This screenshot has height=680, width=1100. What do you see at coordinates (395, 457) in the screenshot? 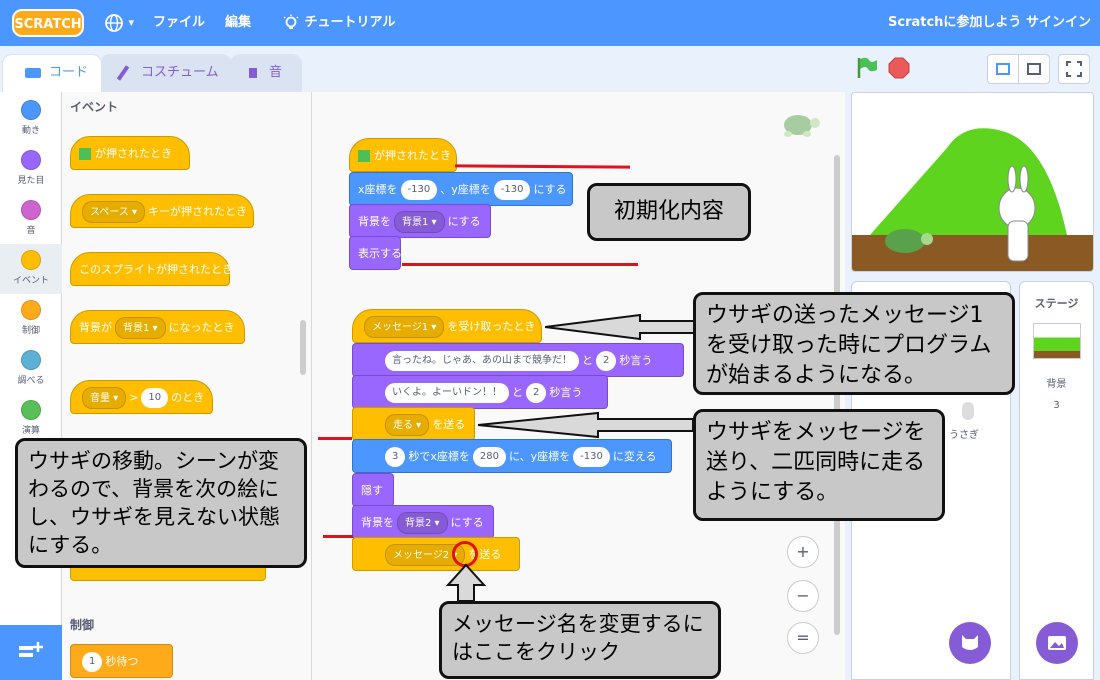
I see `secs-input: 3` at bounding box center [395, 457].